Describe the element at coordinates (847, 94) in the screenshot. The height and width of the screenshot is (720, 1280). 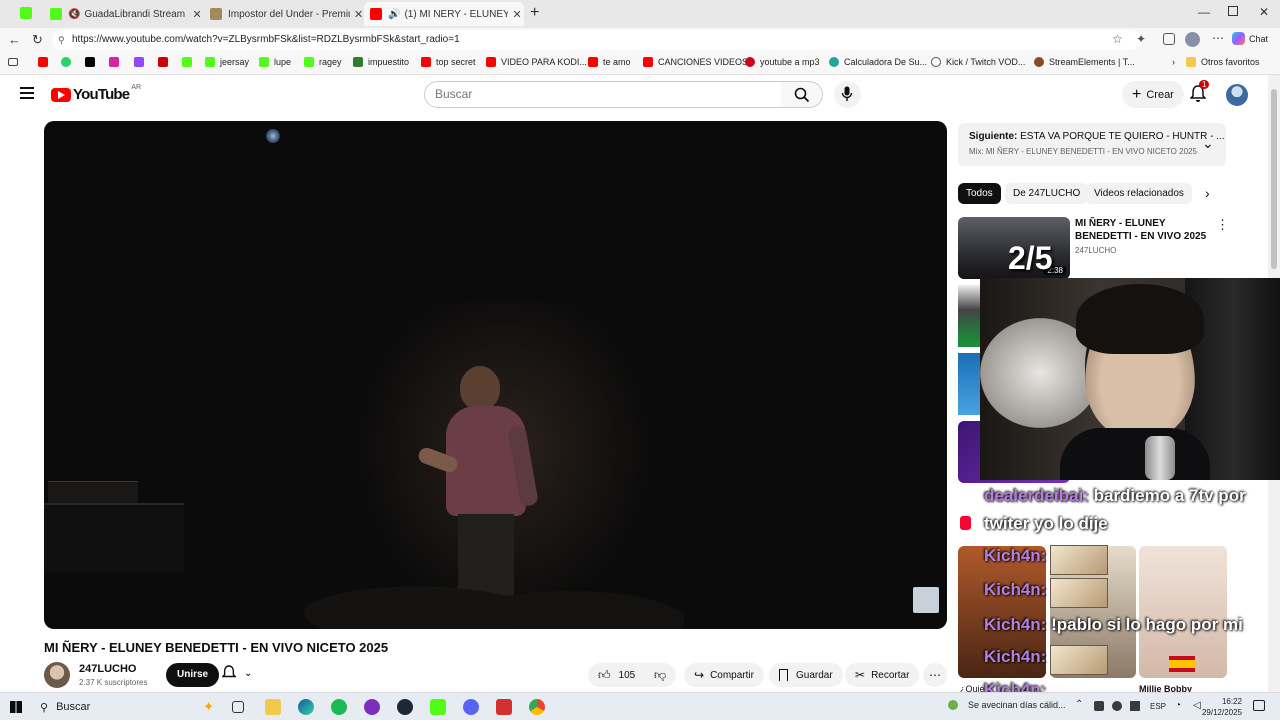
I see `voice-search-button` at that location.